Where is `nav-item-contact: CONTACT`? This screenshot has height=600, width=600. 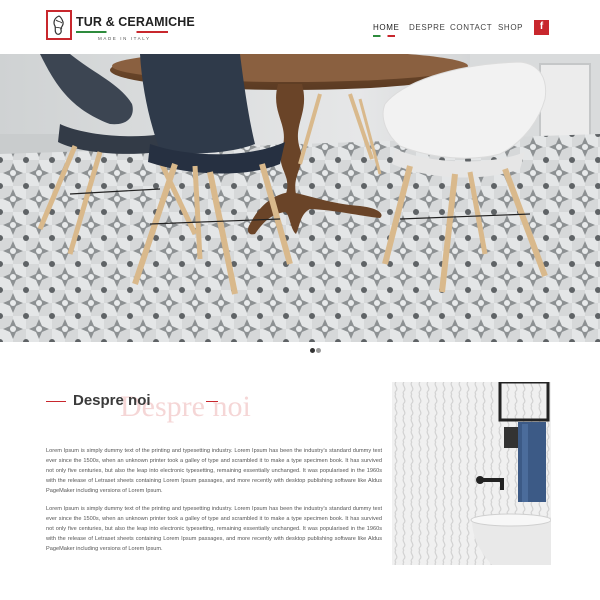
nav-item-contact: CONTACT is located at coordinates (471, 27).